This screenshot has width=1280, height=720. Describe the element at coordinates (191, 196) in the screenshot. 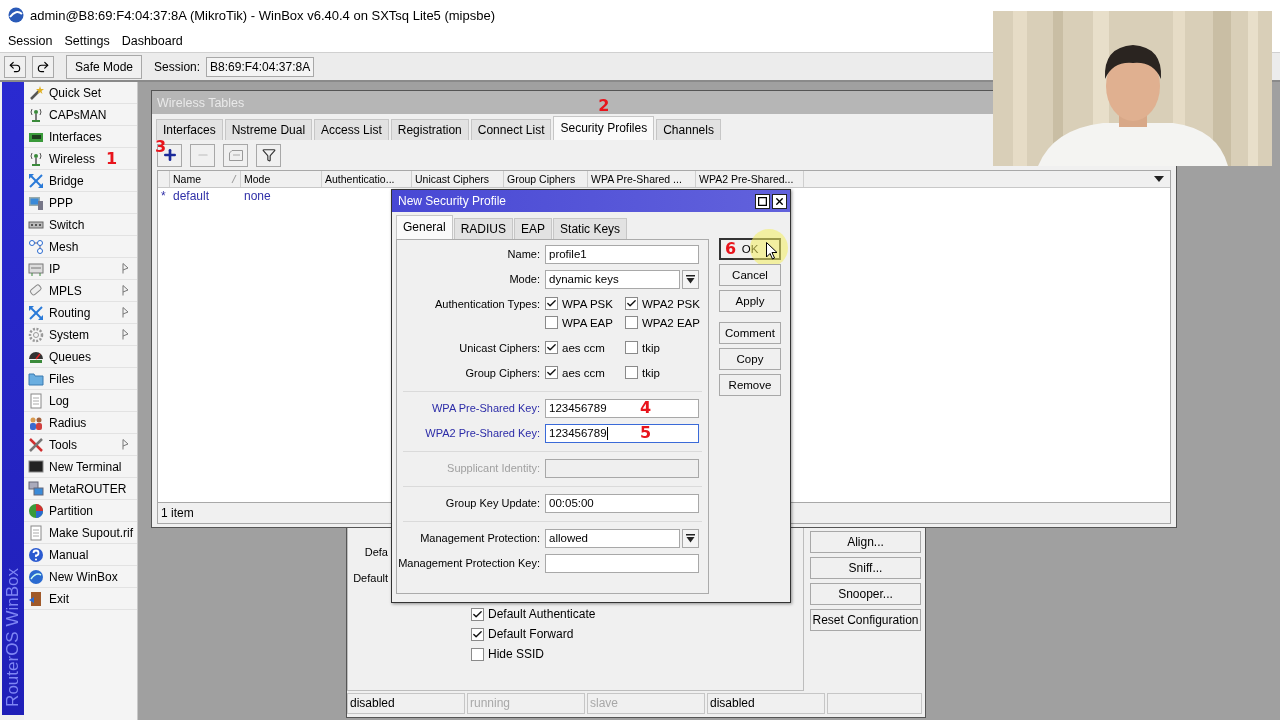

I see `table-cell-text: default` at that location.